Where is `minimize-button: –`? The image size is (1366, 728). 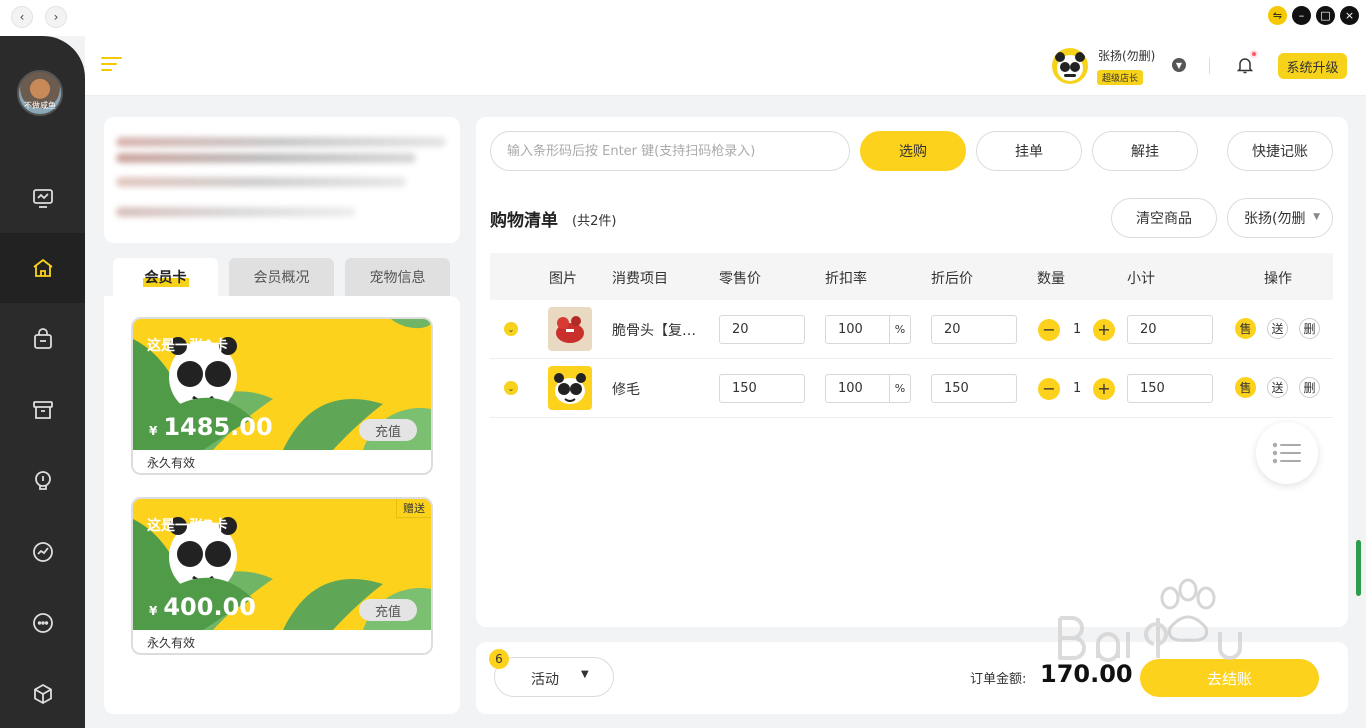
minimize-button: – is located at coordinates (1301, 15).